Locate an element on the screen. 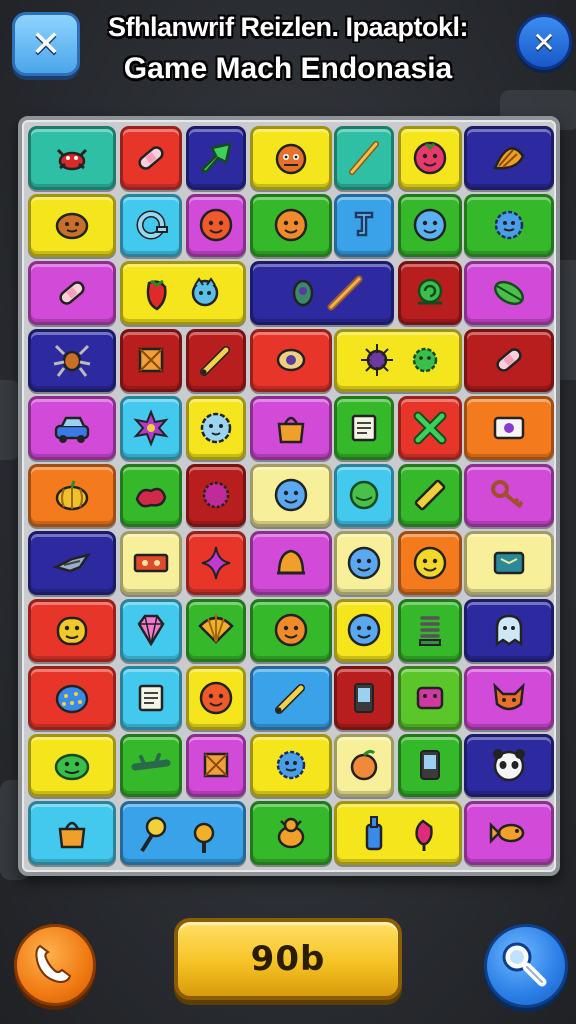  leaf-arrow-icon is located at coordinates (216, 158).